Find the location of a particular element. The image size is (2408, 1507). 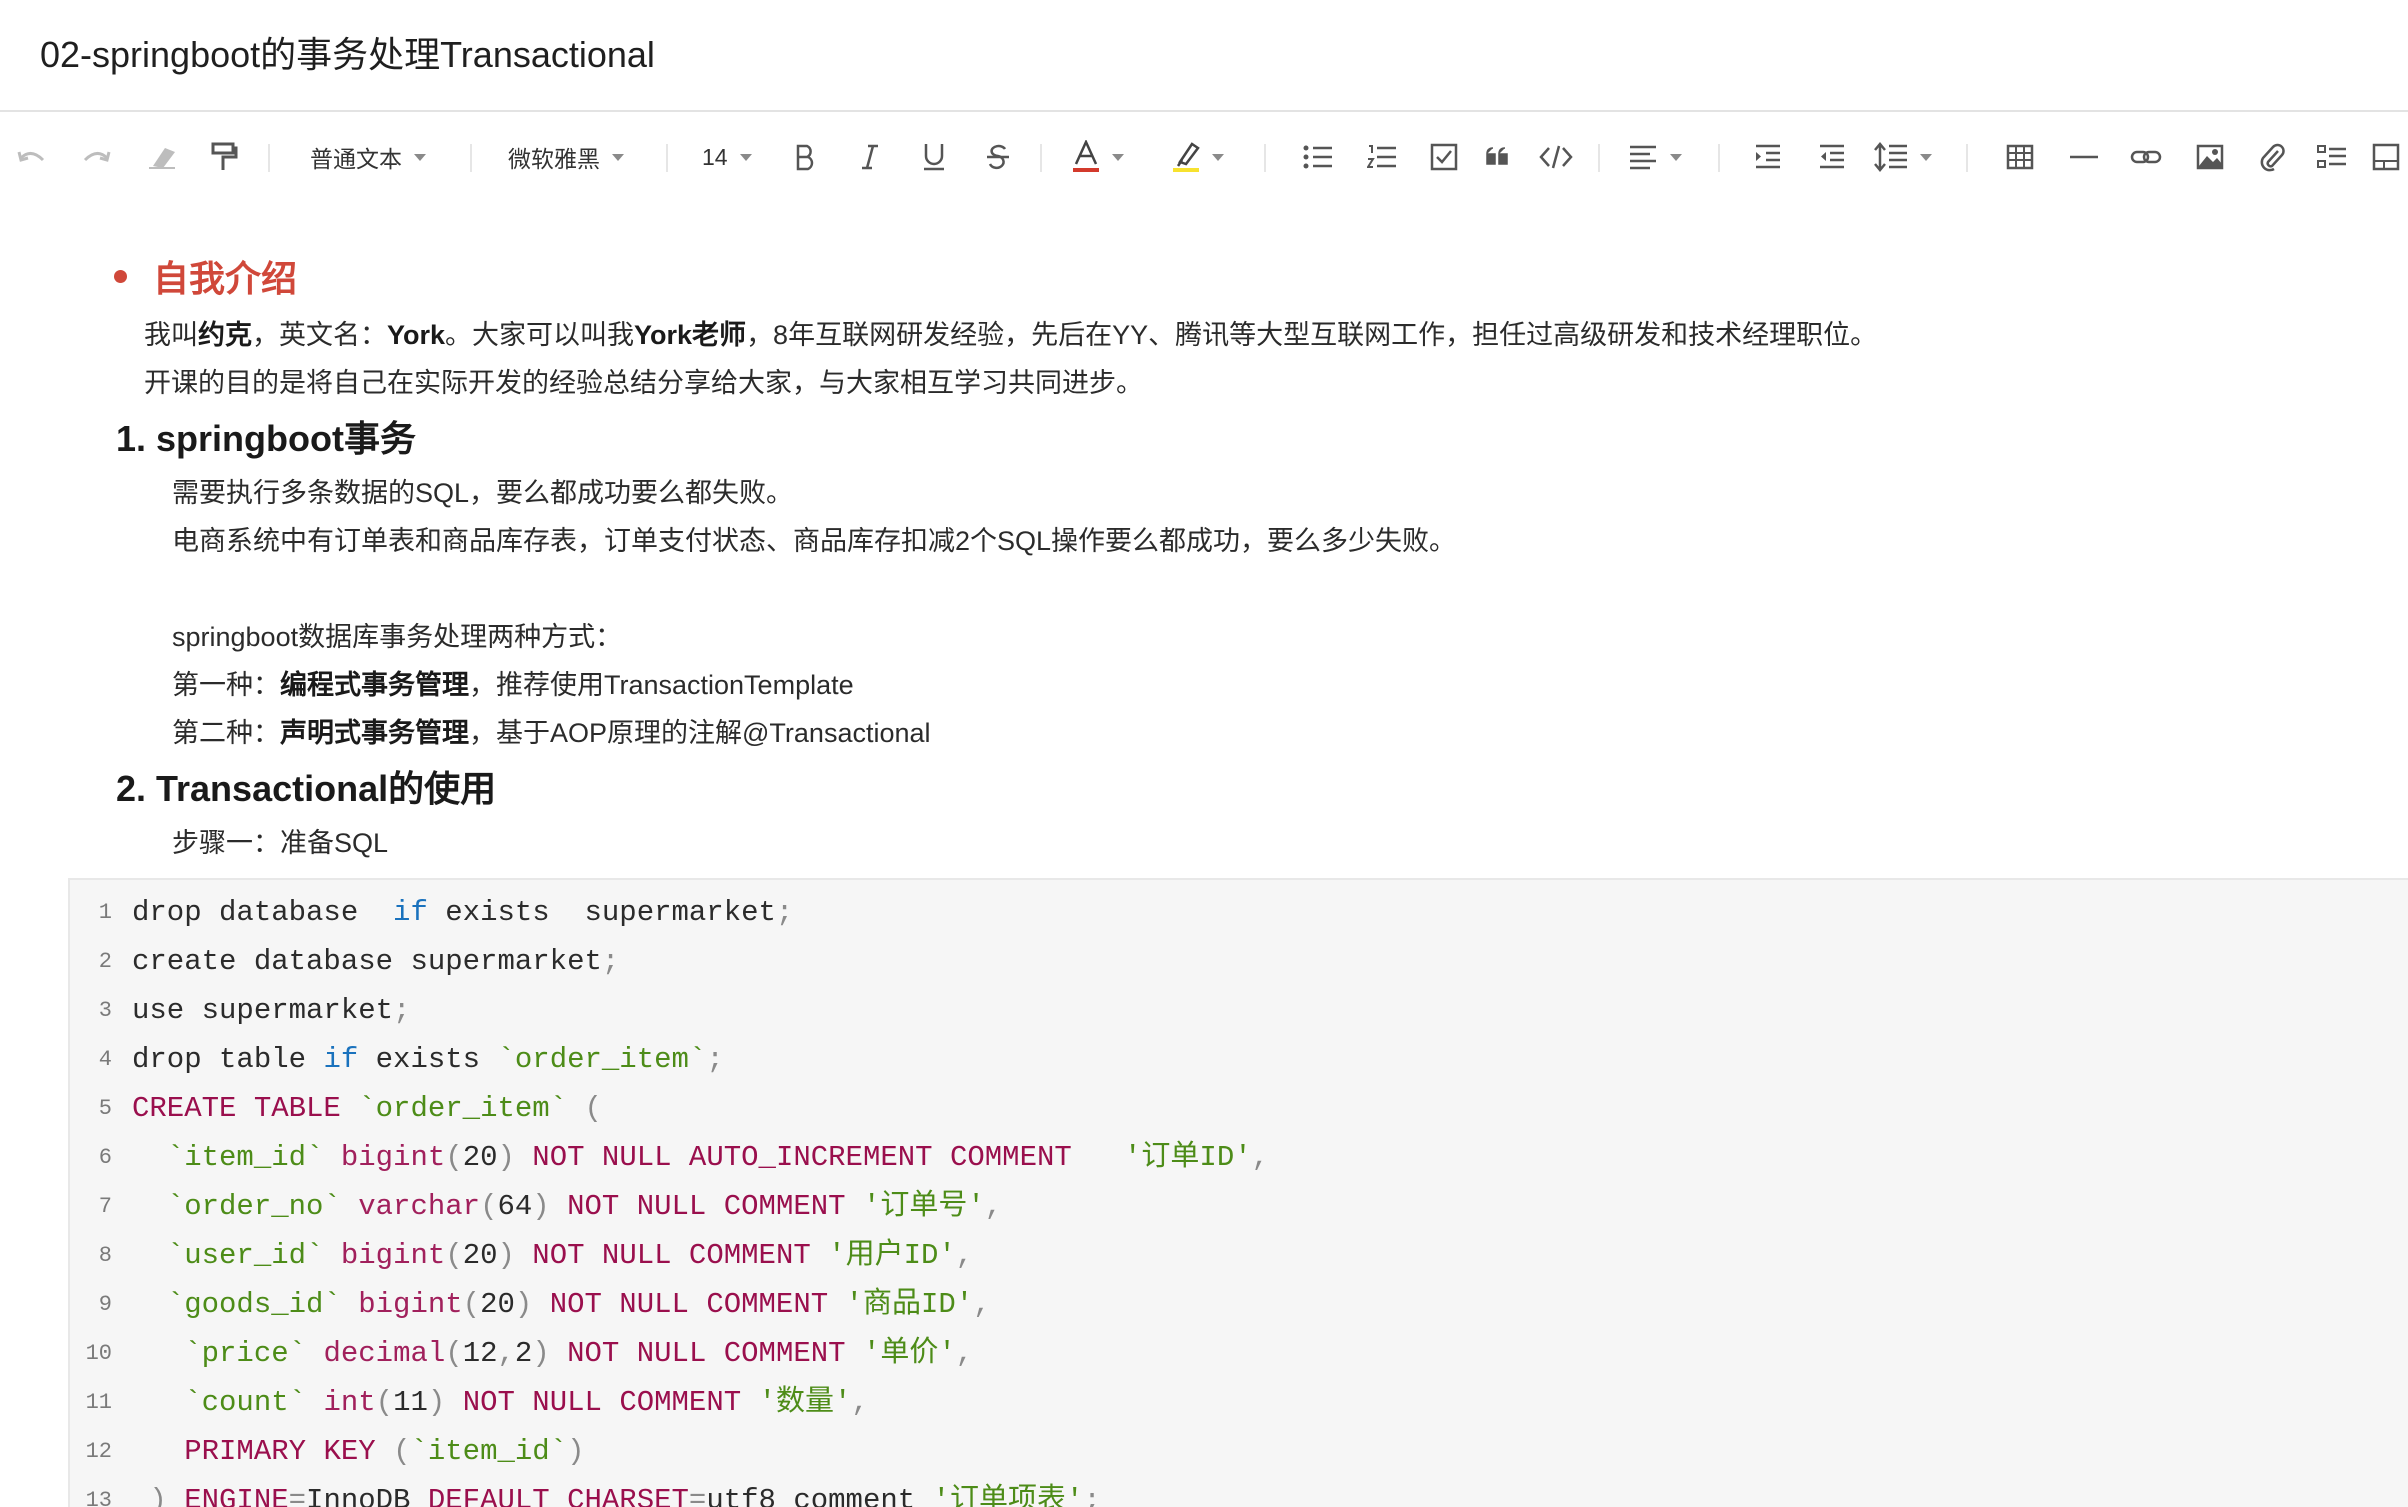

title-bar: 02-springboot的事务处理Transactional is located at coordinates (1204, 56).